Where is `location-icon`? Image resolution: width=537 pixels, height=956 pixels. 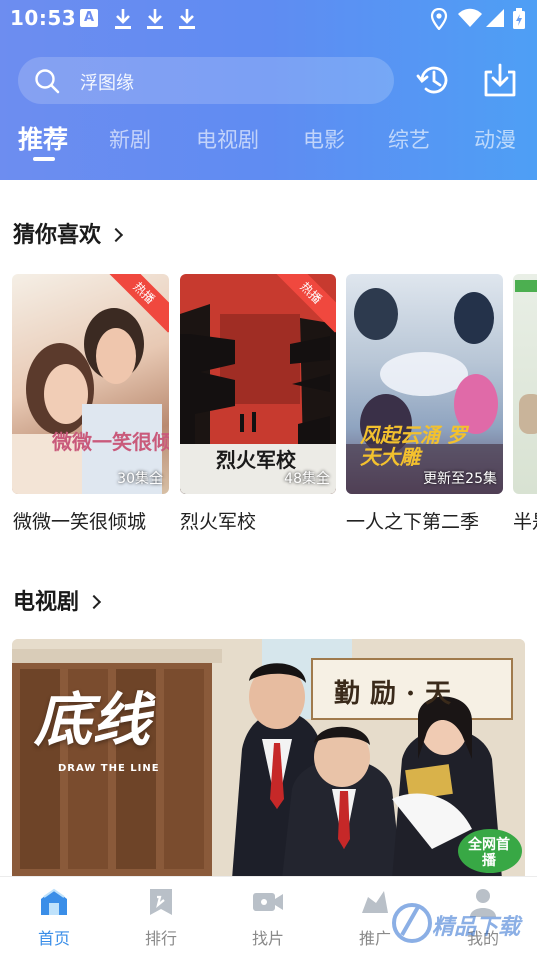
location-icon is located at coordinates (439, 19).